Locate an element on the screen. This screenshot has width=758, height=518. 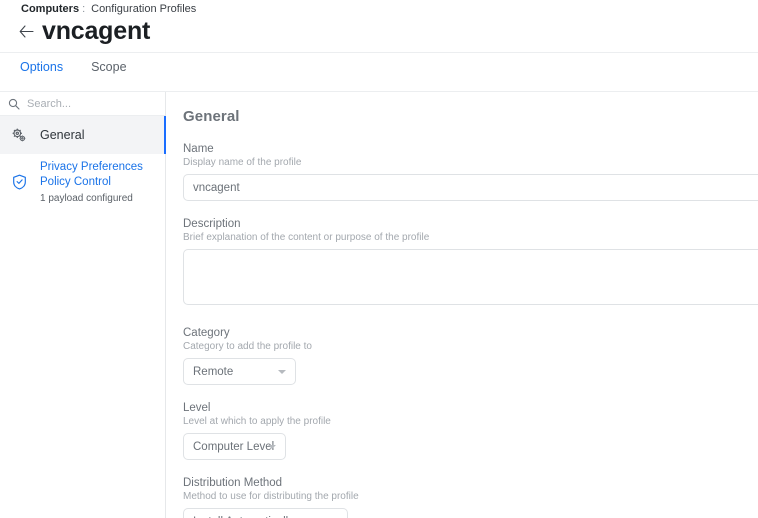
search-input is located at coordinates (87, 103).